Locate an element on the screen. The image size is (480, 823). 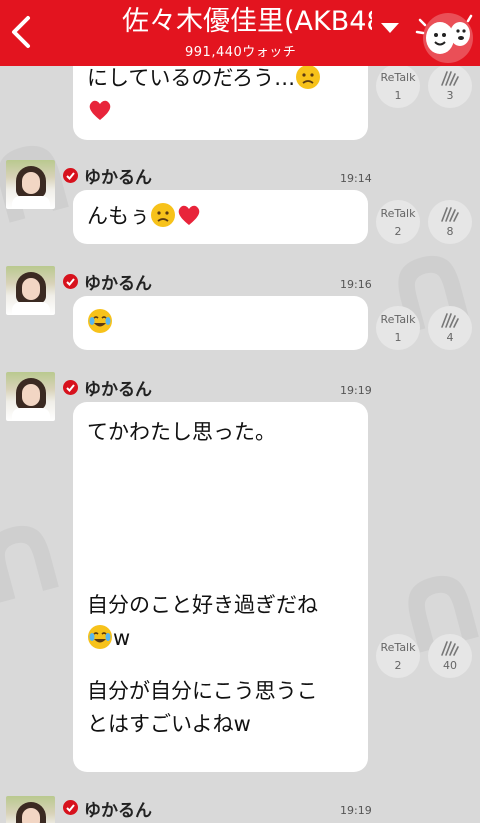
timestamp: 19:16 is located at coordinates (356, 284).